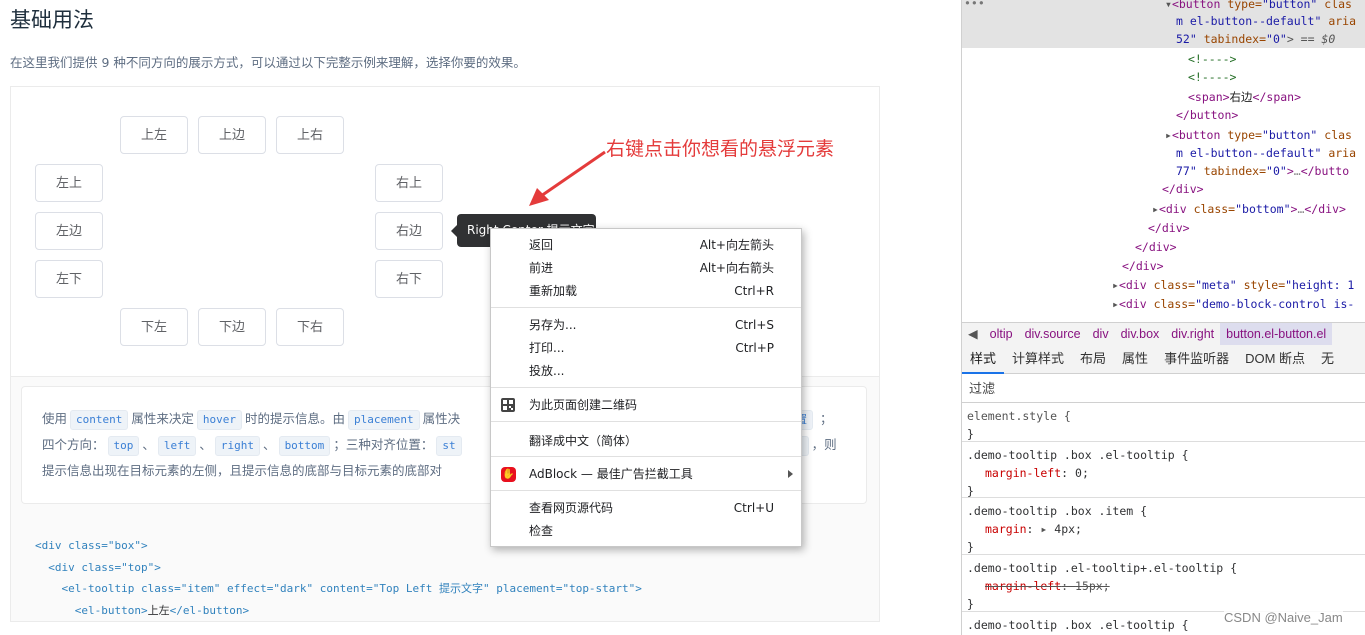 This screenshot has height=635, width=1365. What do you see at coordinates (646, 291) in the screenshot?
I see `menu-item-reload: 重新加载 Ctrl+R` at bounding box center [646, 291].